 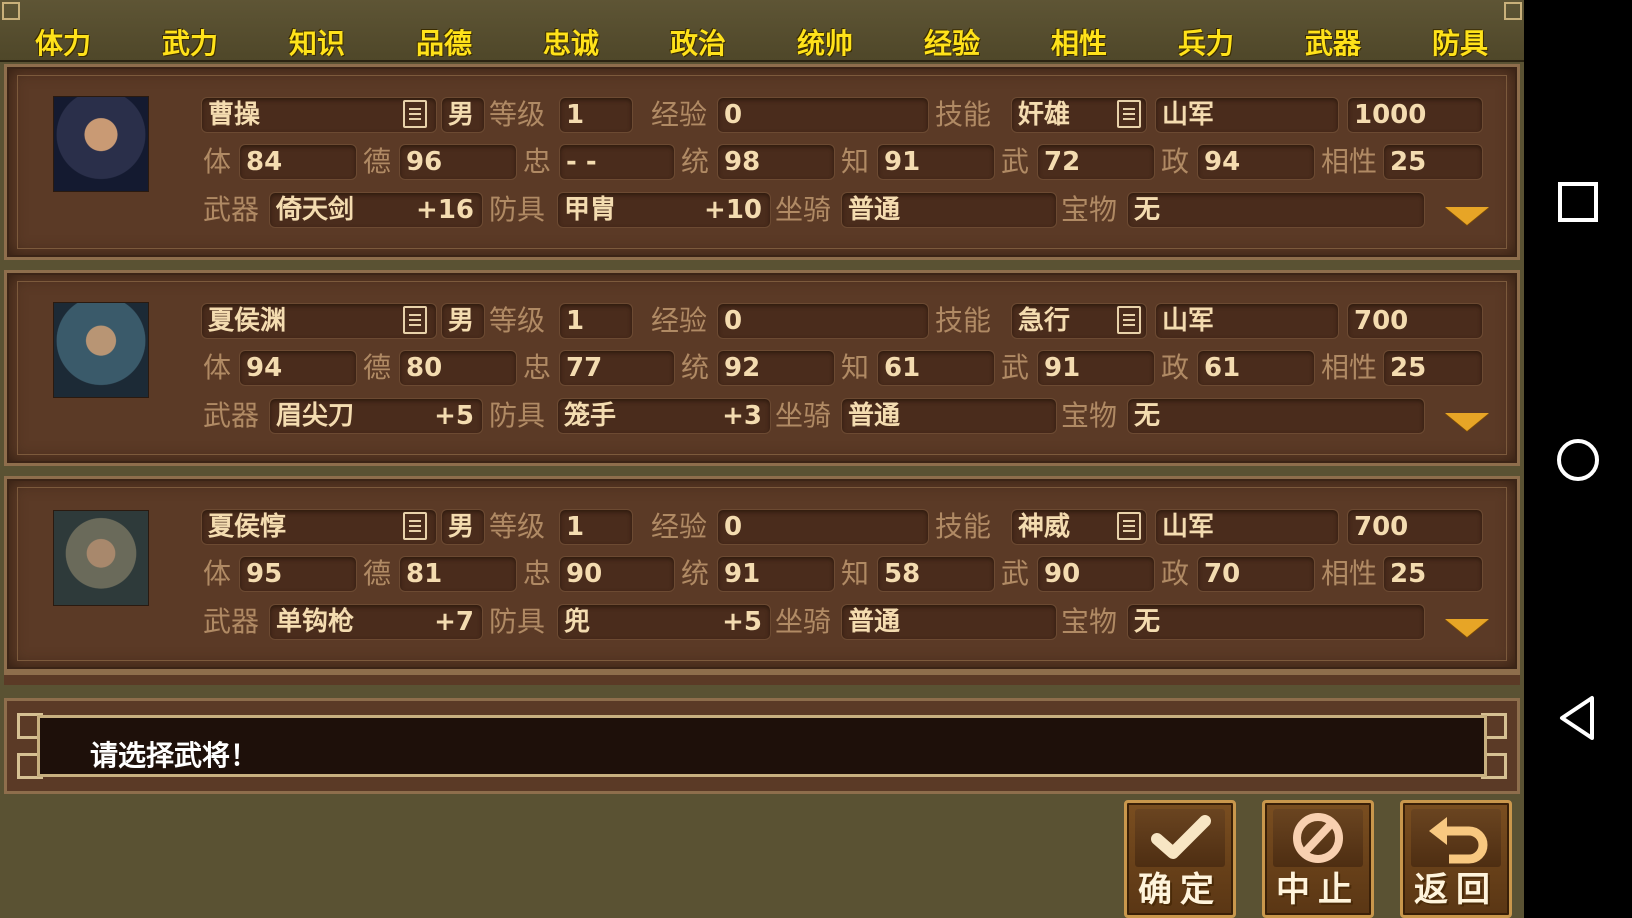 I want to click on virtue-value: 96, so click(x=458, y=162).